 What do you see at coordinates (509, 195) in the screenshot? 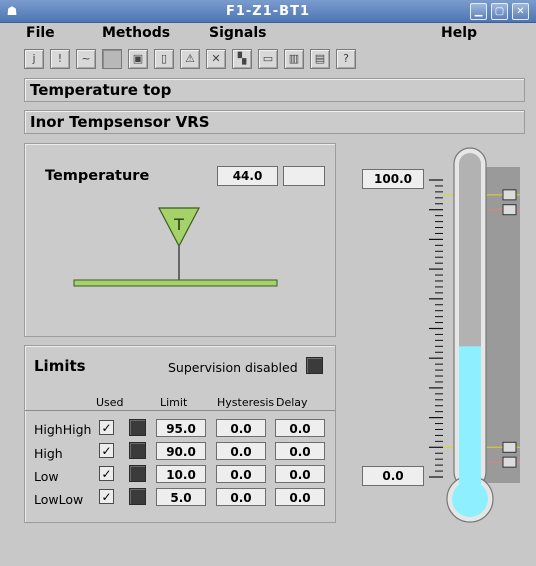
I see `highhigh-limit-handle` at bounding box center [509, 195].